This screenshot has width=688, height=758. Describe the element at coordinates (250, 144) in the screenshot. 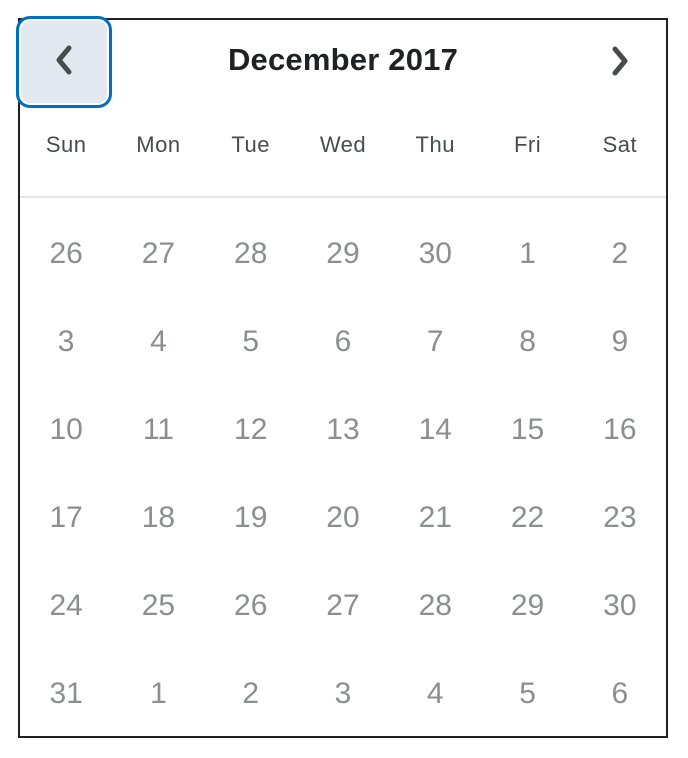

I see `weekday-label: Tue` at that location.